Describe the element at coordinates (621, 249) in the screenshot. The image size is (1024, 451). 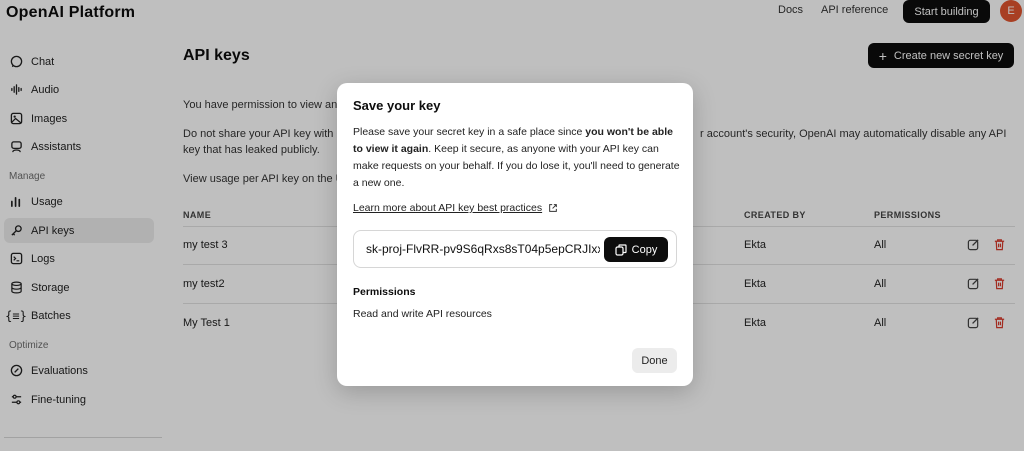
I see `copy-icon` at that location.